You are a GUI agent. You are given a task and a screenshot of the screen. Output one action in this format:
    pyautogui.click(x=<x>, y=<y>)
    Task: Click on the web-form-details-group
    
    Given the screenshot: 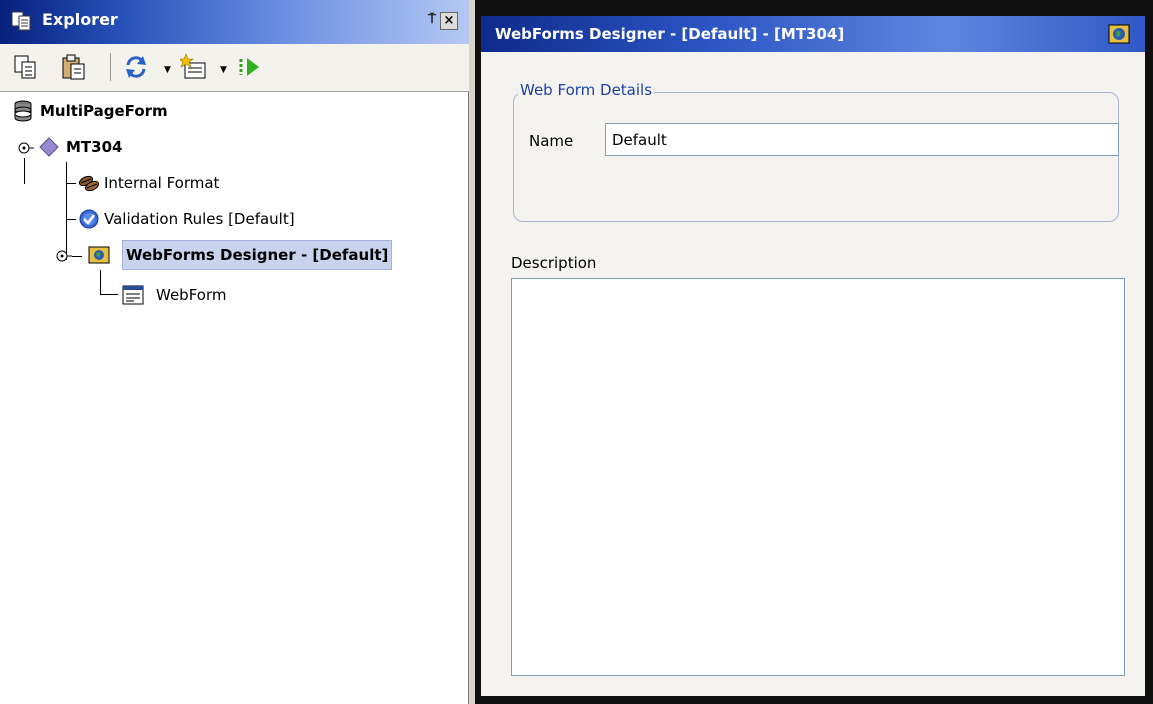 What is the action you would take?
    pyautogui.click(x=816, y=157)
    